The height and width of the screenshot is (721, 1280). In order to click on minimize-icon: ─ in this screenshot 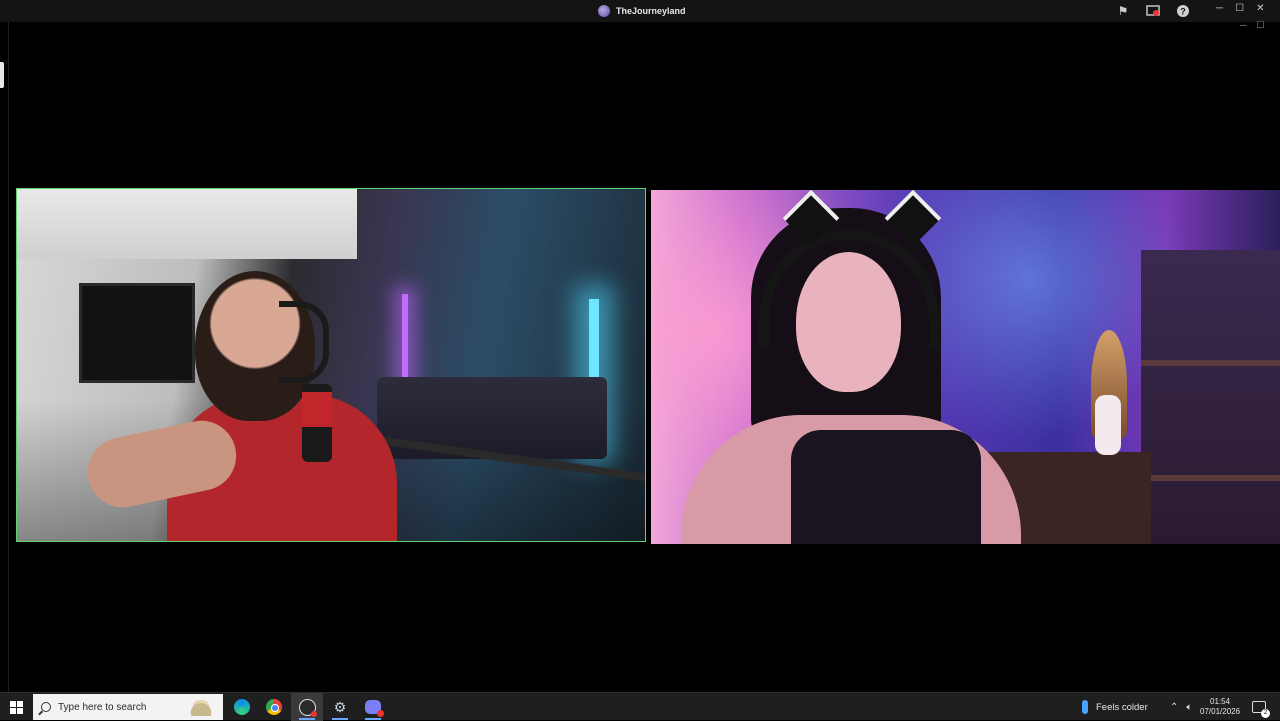, I will do `click(1219, 8)`.